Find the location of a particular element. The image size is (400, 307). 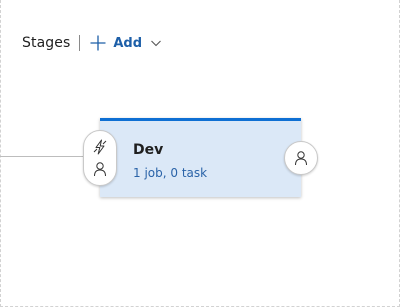

pre-deployment-conditions-button is located at coordinates (100, 158).